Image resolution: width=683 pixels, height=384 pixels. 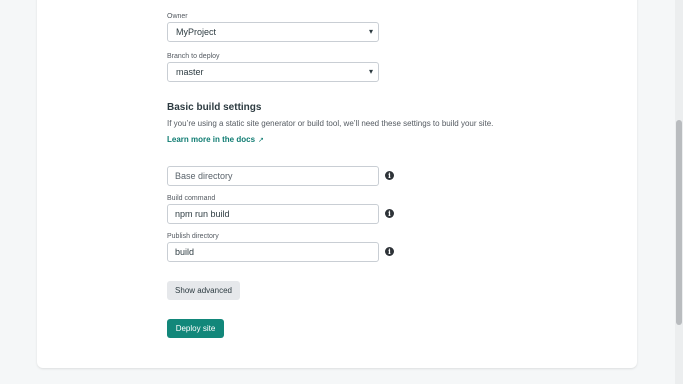 I want to click on build-settings-heading: Basic build settings, so click(x=214, y=107).